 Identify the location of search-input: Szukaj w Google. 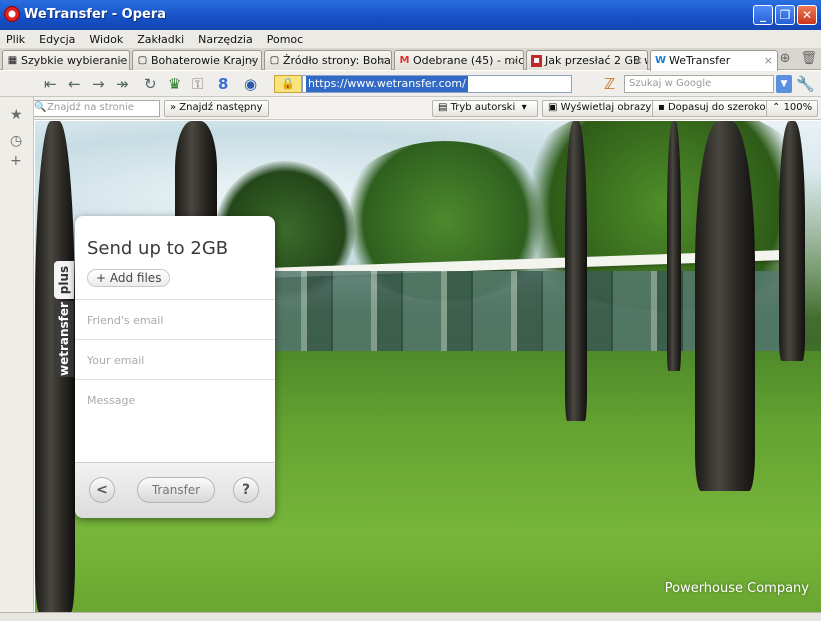
(699, 84).